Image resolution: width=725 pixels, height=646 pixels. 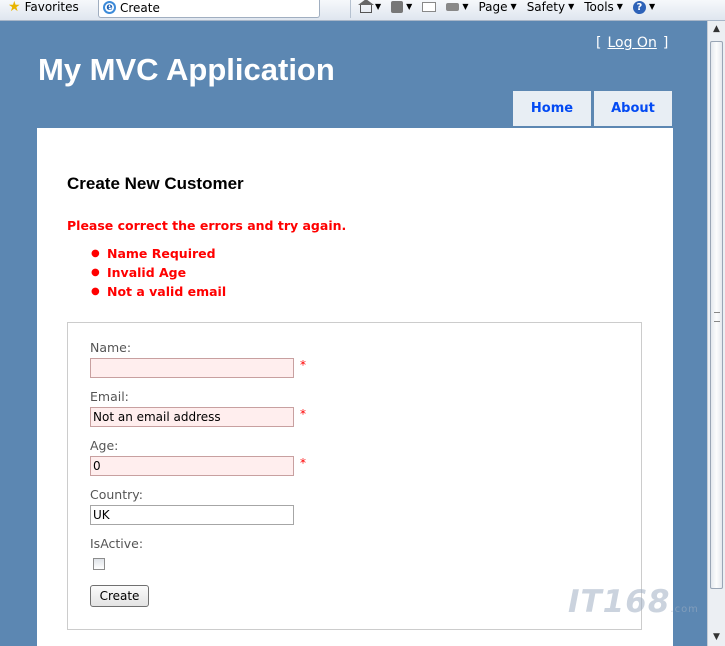 What do you see at coordinates (546, 7) in the screenshot?
I see `safety-menu-label: Safety` at bounding box center [546, 7].